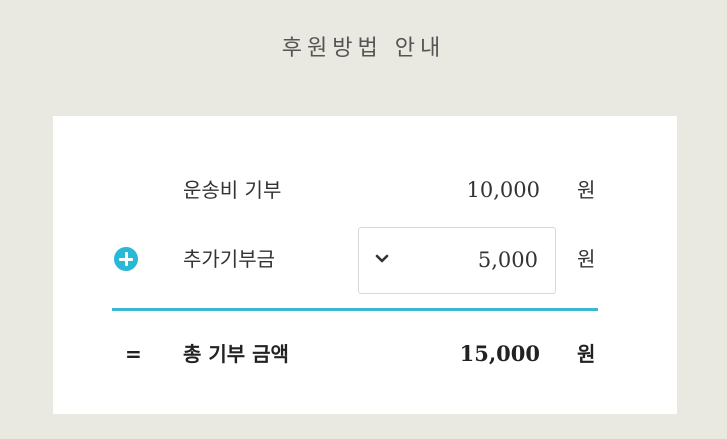 Image resolution: width=727 pixels, height=439 pixels. What do you see at coordinates (236, 354) in the screenshot?
I see `total-donation-label: 총 기부 금액` at bounding box center [236, 354].